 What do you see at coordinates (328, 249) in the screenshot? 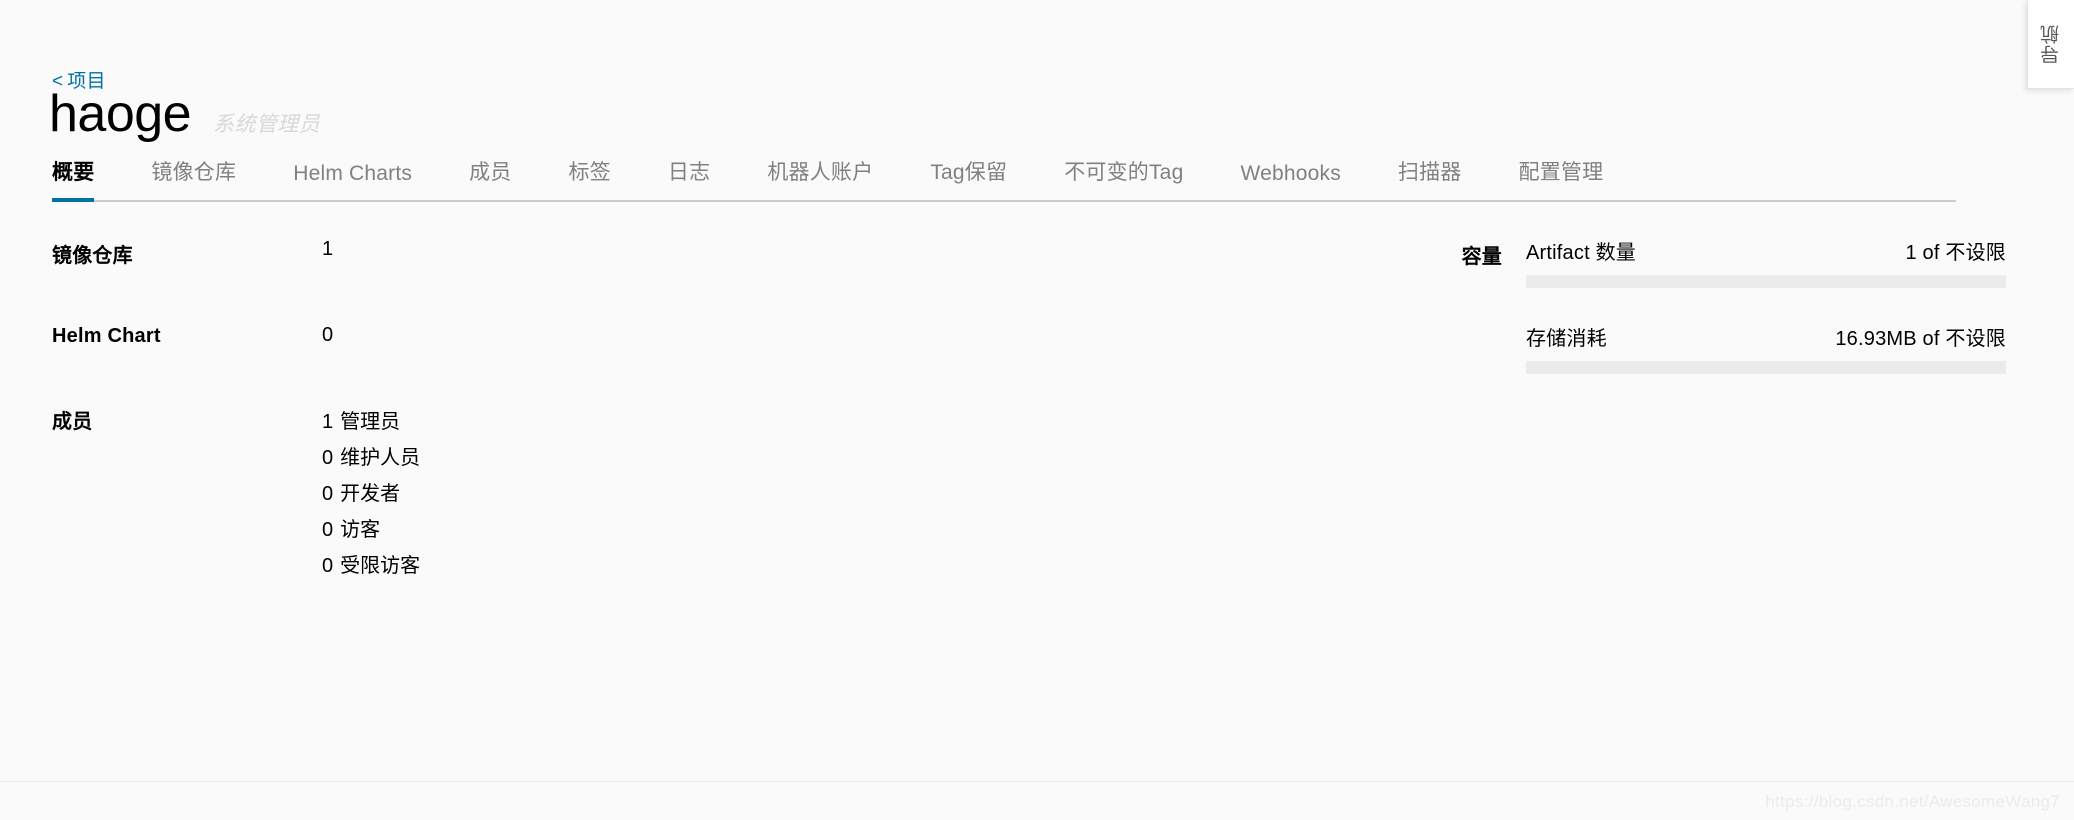
I see `repositories-value: 1` at bounding box center [328, 249].